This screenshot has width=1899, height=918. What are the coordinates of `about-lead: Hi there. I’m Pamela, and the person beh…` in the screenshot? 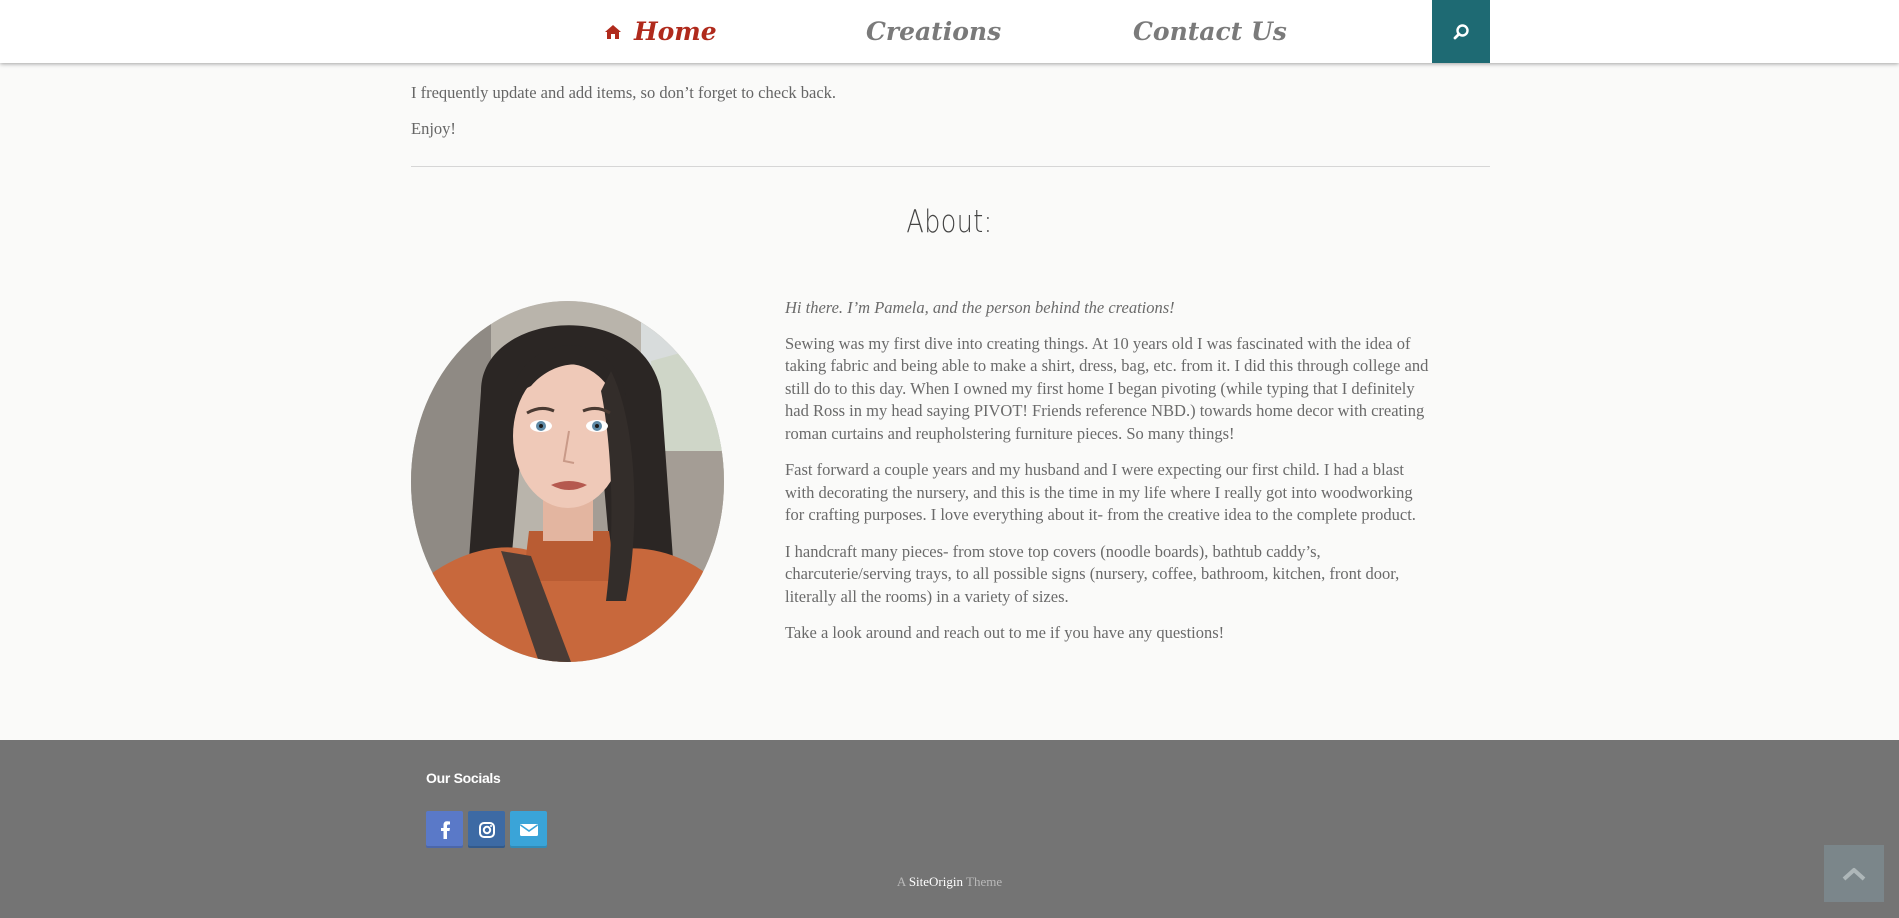 It's located at (980, 307).